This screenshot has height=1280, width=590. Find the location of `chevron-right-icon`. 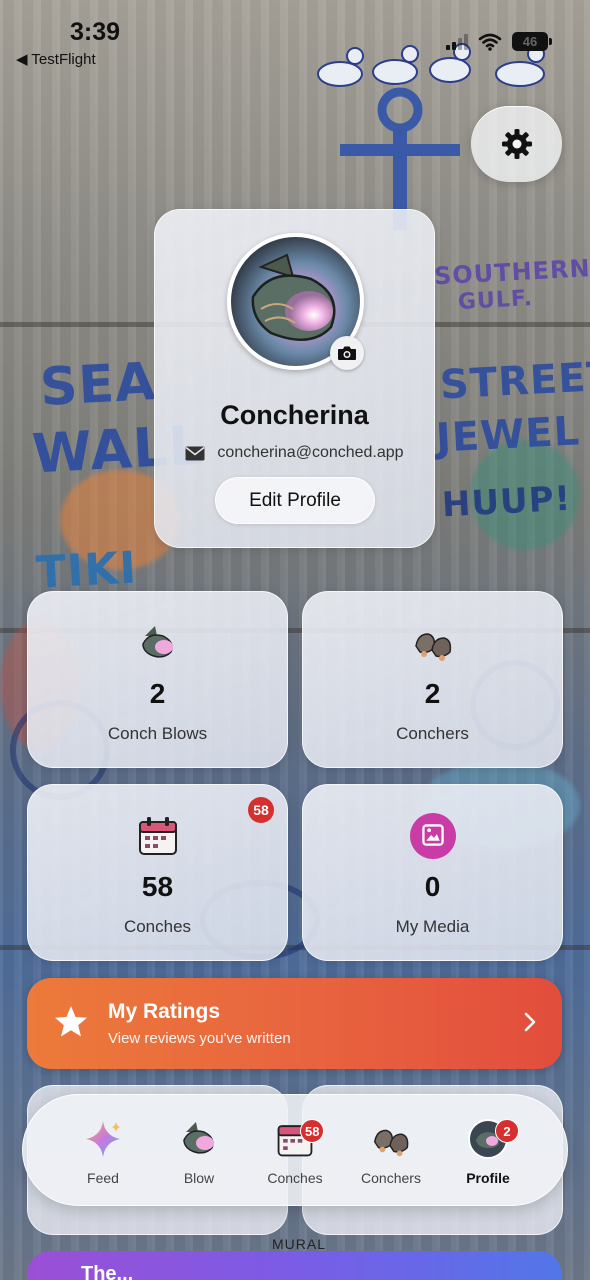

chevron-right-icon is located at coordinates (530, 1022).